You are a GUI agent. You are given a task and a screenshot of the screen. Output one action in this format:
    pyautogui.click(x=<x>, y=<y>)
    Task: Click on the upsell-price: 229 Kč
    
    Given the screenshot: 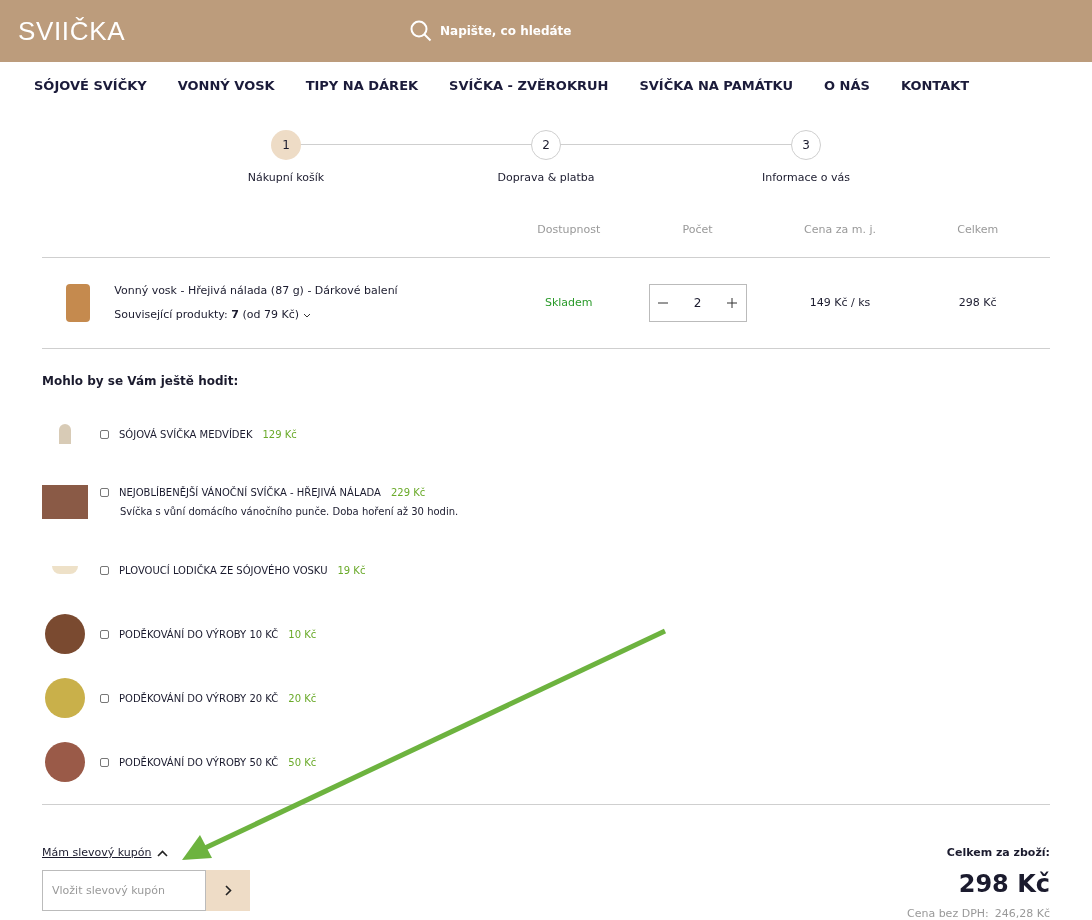 What is the action you would take?
    pyautogui.click(x=408, y=493)
    